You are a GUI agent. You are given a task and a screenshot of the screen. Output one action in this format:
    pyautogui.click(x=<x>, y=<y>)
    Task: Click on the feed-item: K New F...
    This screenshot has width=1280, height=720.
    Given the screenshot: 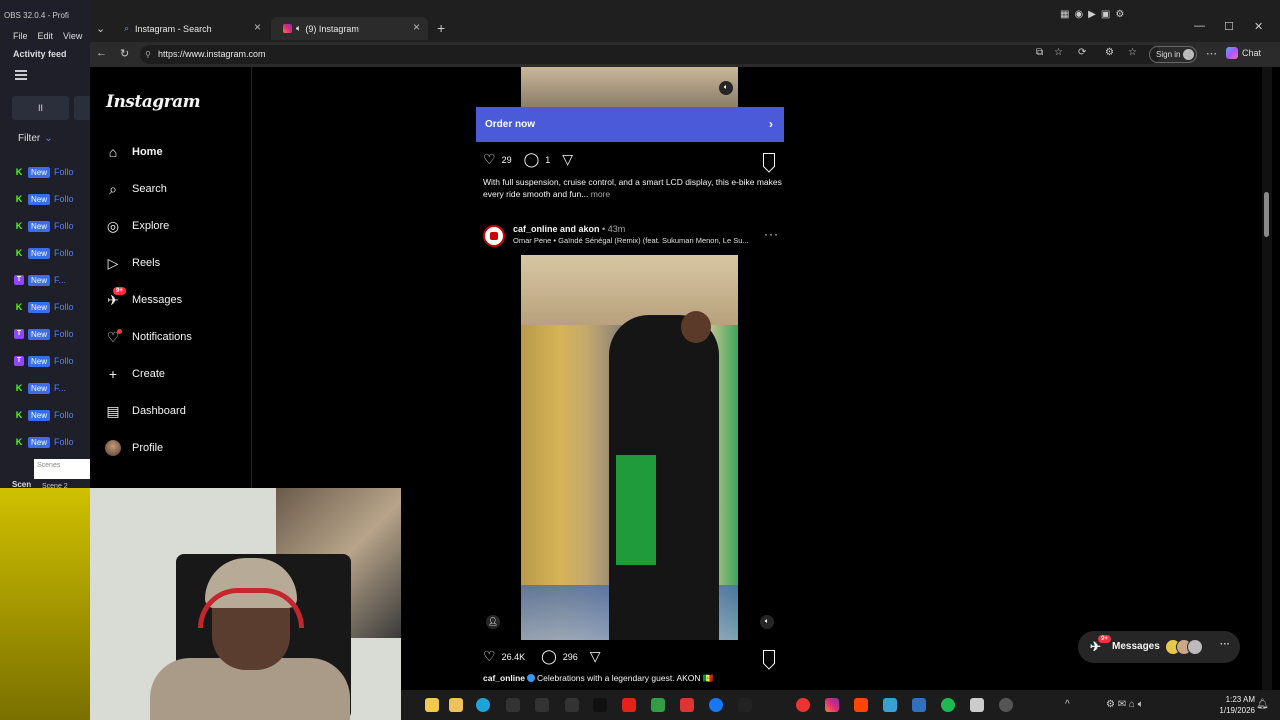 What is the action you would take?
    pyautogui.click(x=40, y=388)
    